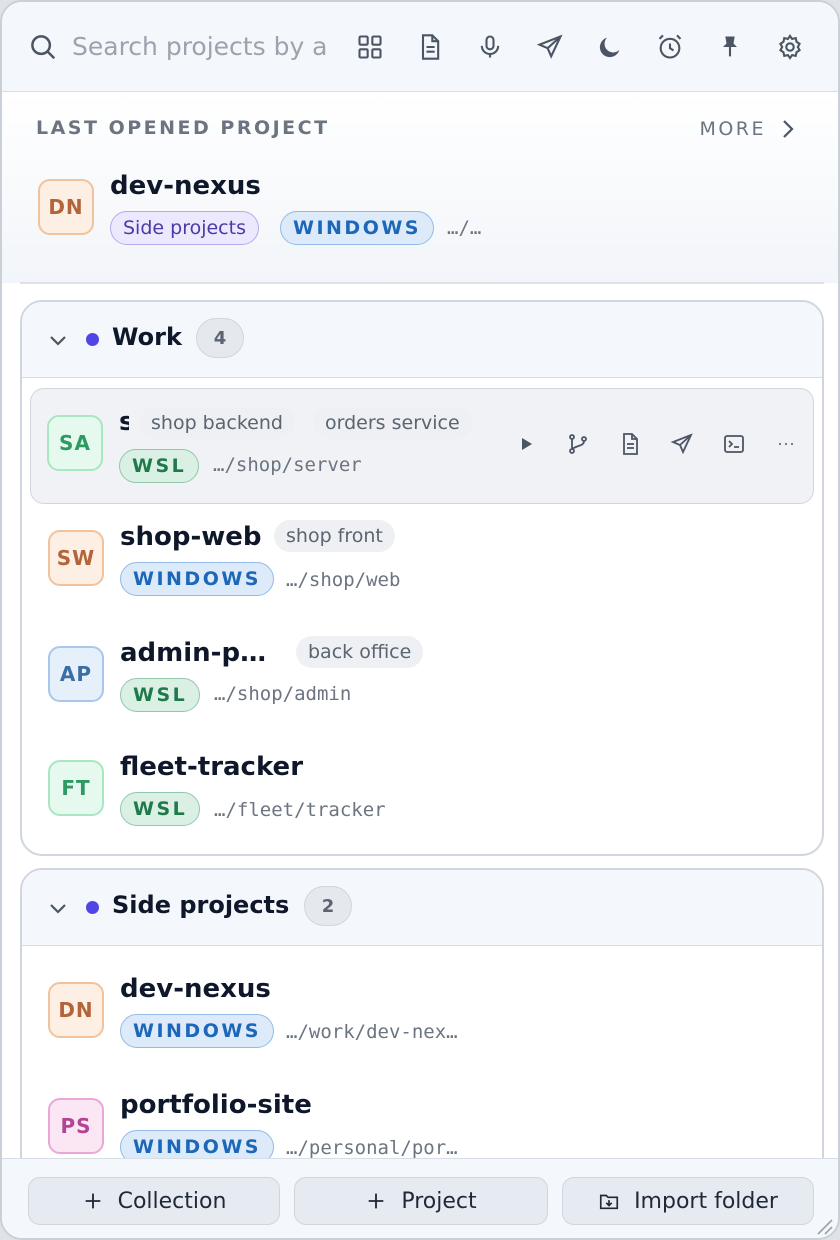 The height and width of the screenshot is (1240, 840). I want to click on chevron-right-icon, so click(788, 129).